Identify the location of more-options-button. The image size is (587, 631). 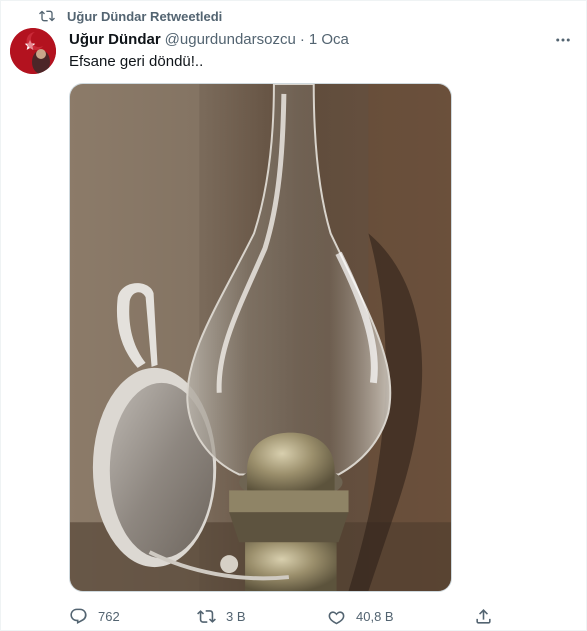
(563, 40).